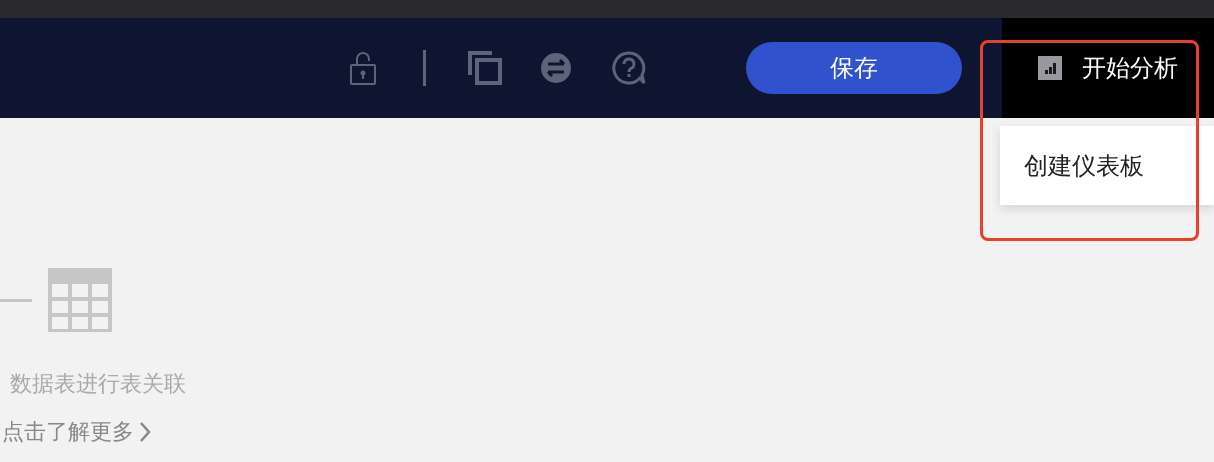 This screenshot has width=1214, height=462. I want to click on analyze-menu-button: 开始分析, so click(1108, 68).